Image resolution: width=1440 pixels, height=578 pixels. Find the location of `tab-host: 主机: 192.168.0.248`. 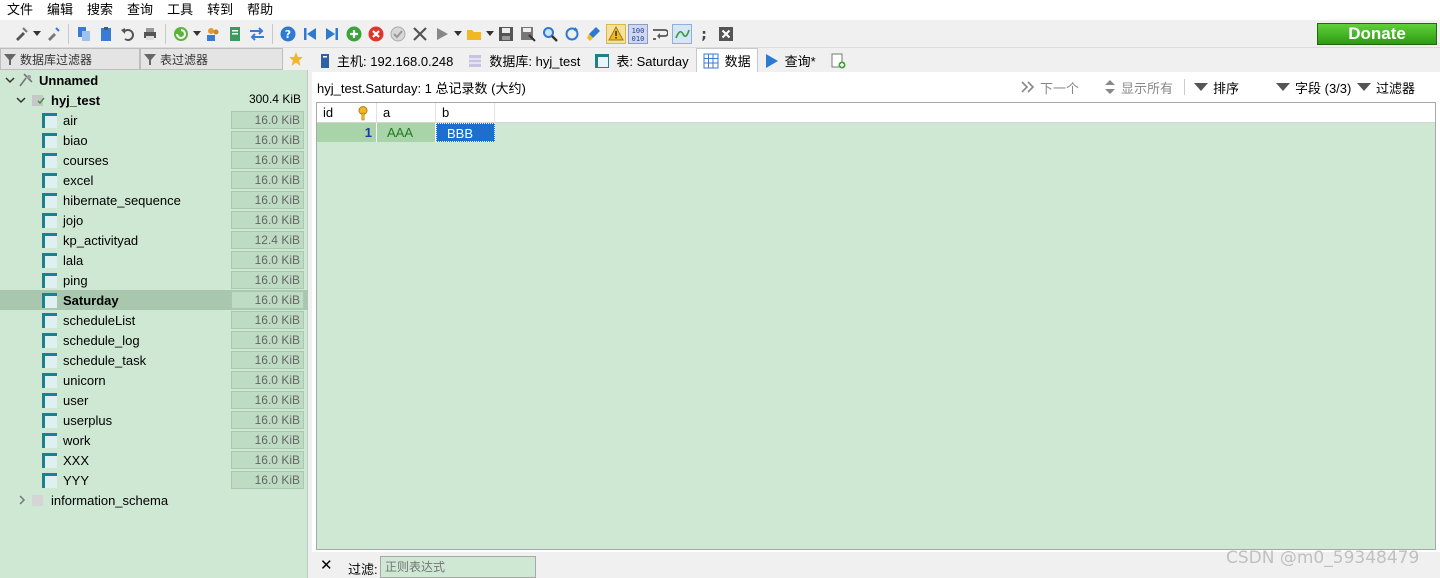

tab-host: 主机: 192.168.0.248 is located at coordinates (386, 60).